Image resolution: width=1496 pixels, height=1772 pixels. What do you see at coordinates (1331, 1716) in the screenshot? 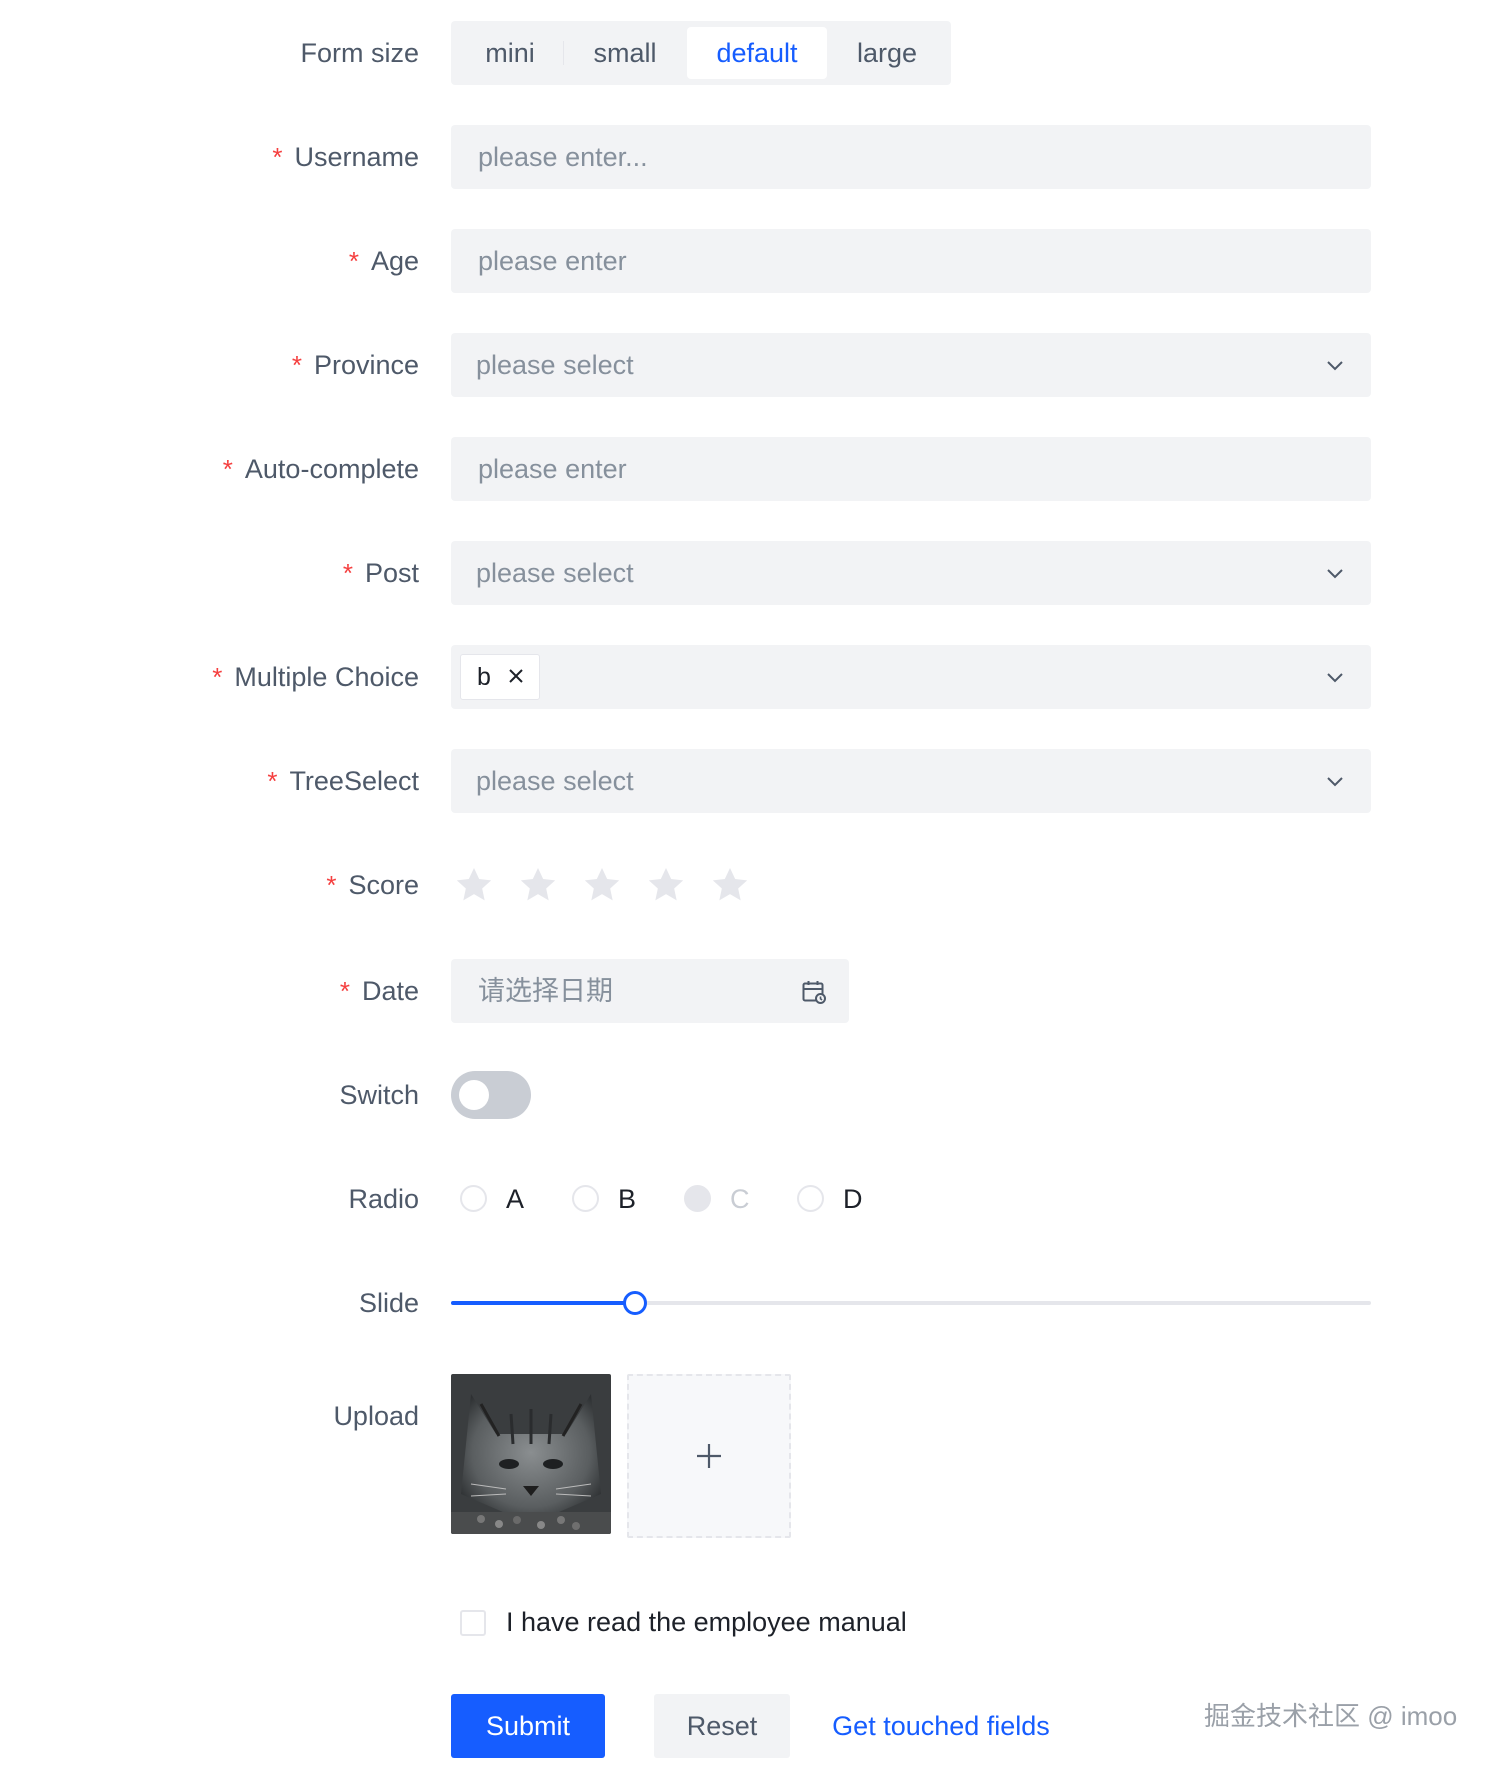
I see `watermark: 掘金技术社区 @ imoo` at bounding box center [1331, 1716].